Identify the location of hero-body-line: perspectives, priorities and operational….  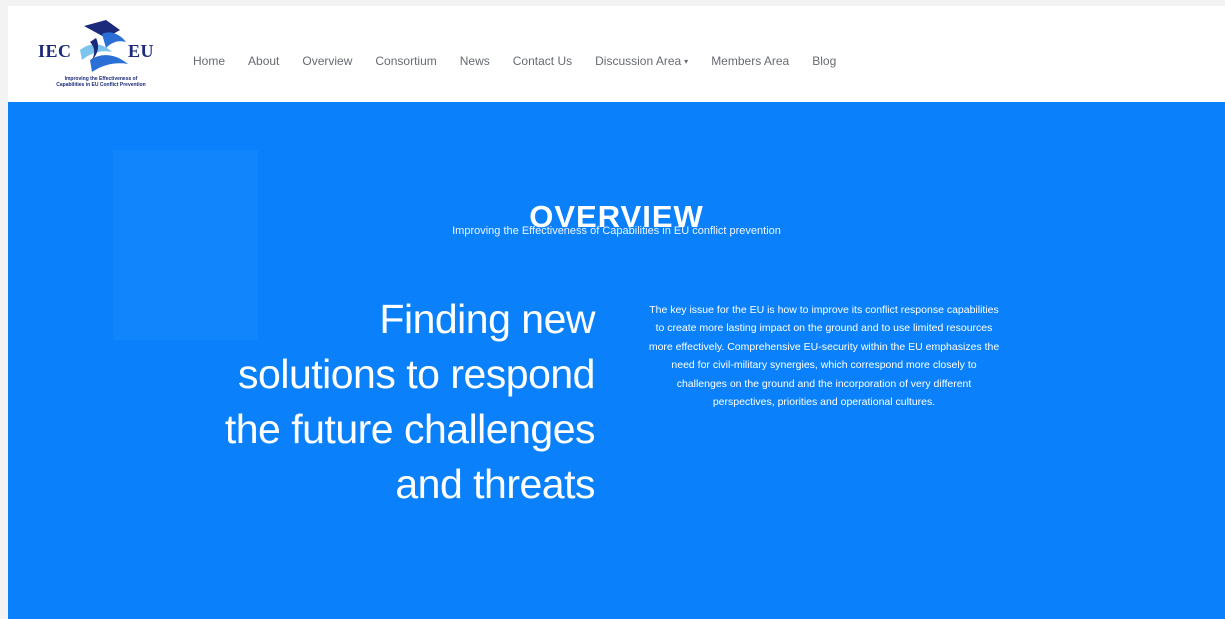
(824, 402).